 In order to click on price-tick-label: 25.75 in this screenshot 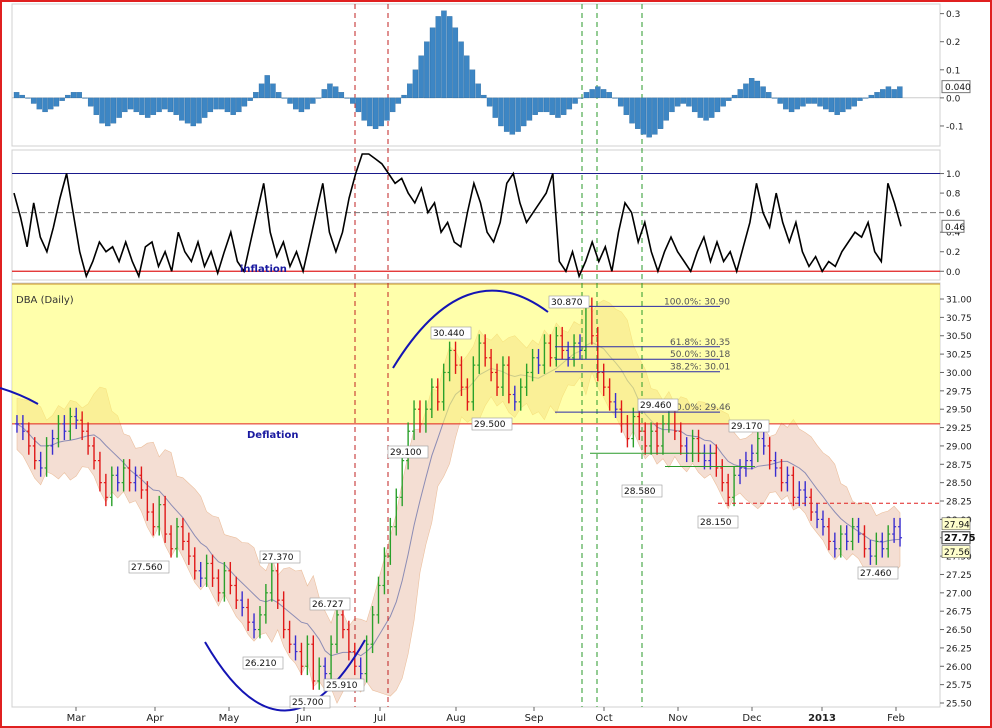, I will do `click(959, 686)`.